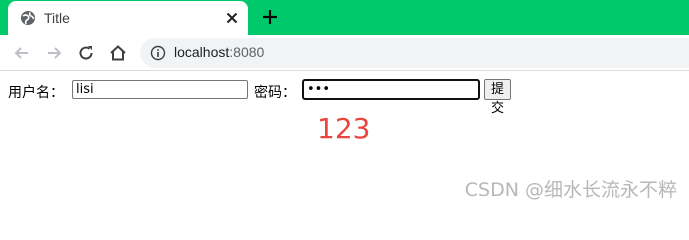  What do you see at coordinates (36, 93) in the screenshot?
I see `username-label: 用户名：` at bounding box center [36, 93].